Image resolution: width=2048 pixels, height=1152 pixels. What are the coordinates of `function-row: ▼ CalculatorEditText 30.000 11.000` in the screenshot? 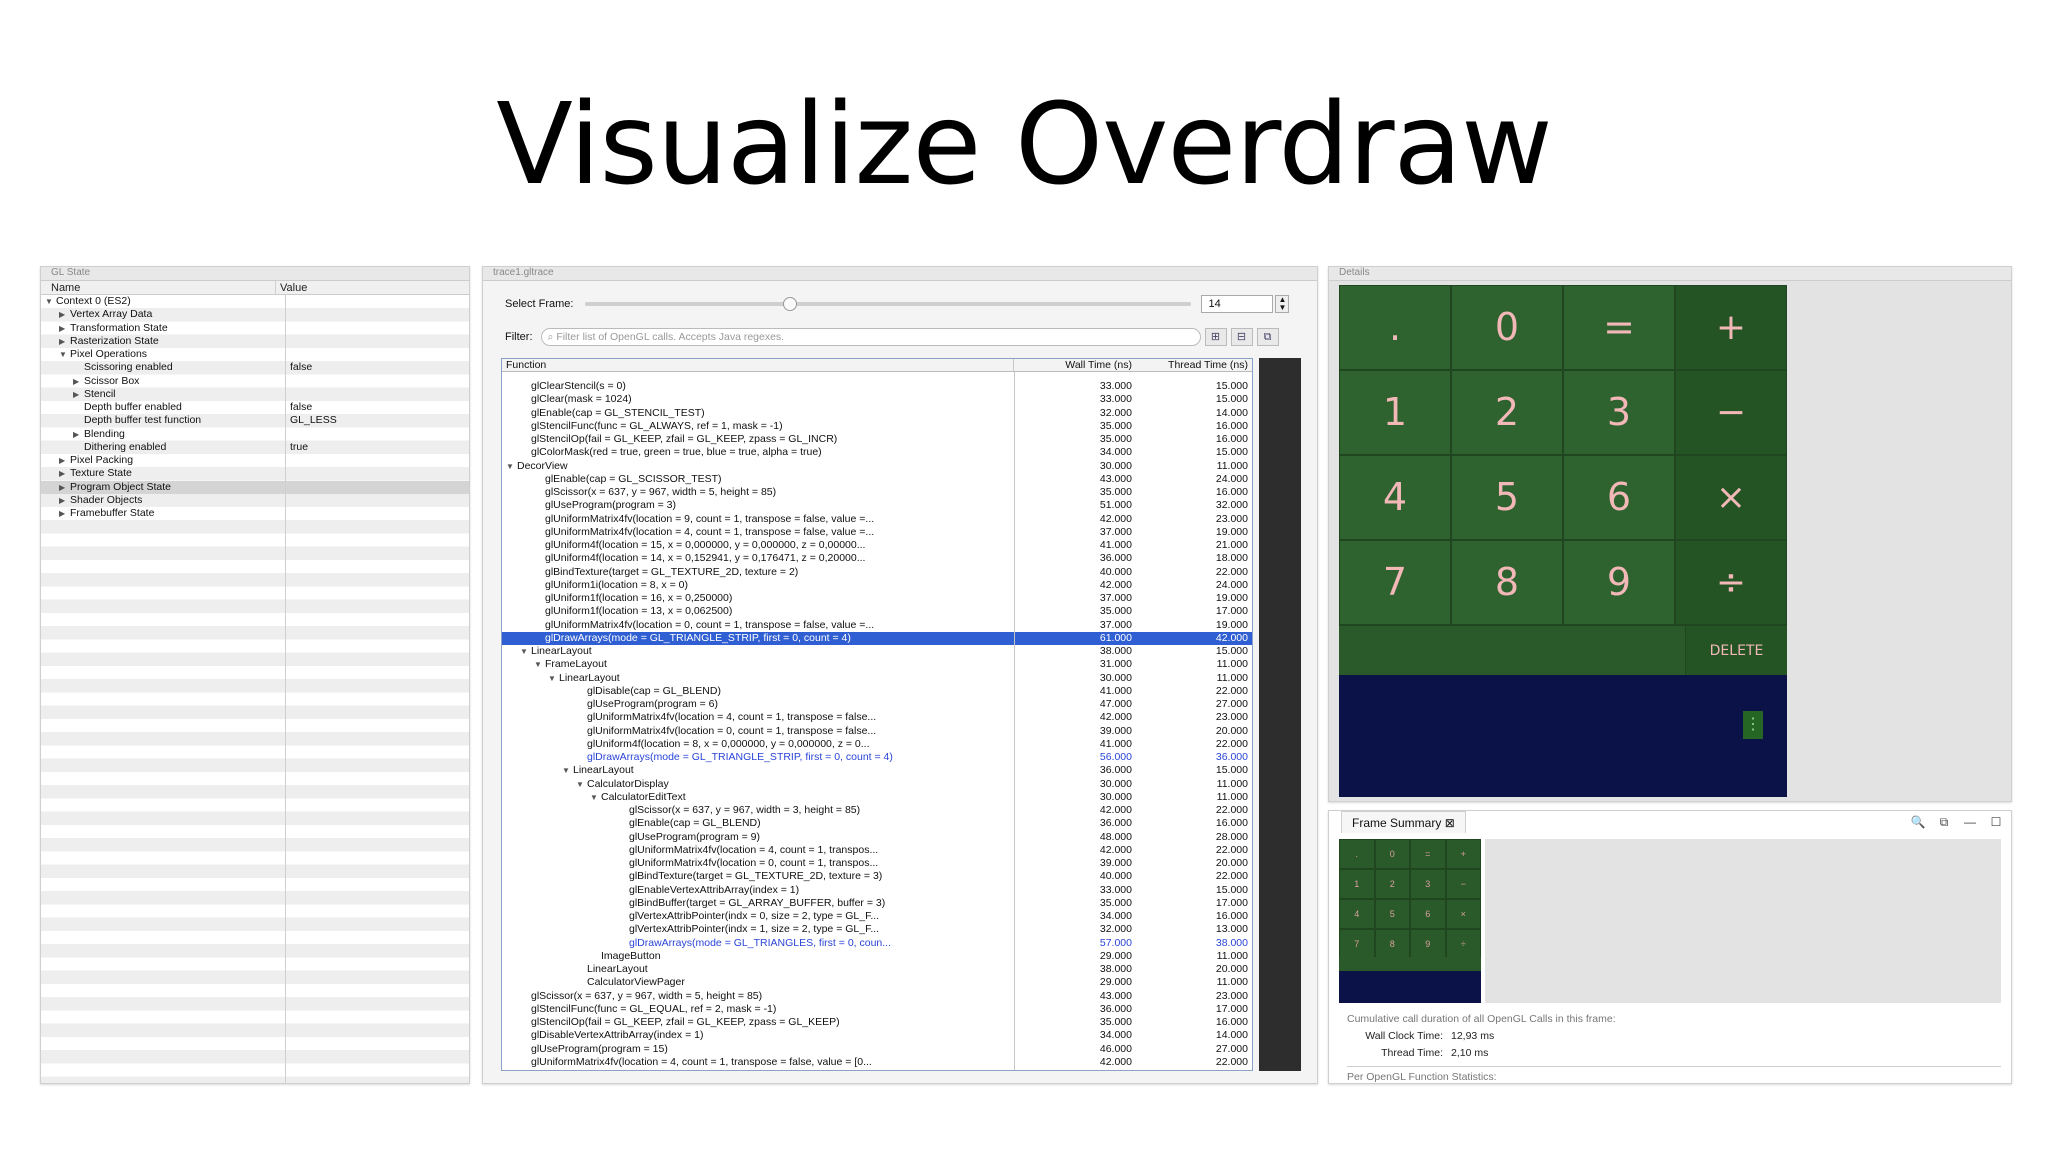 It's located at (877, 797).